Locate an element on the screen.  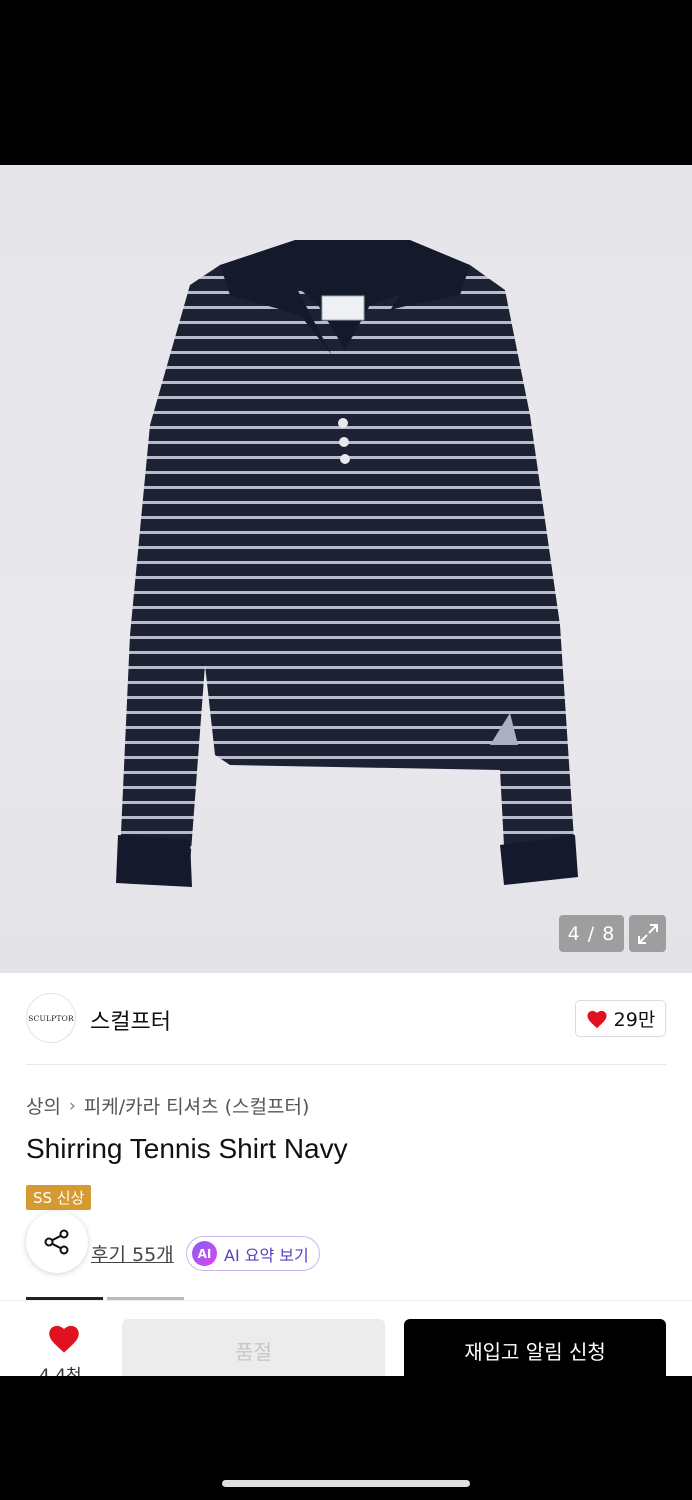
ai-summary-label: AI 요약 보기 is located at coordinates (266, 1255).